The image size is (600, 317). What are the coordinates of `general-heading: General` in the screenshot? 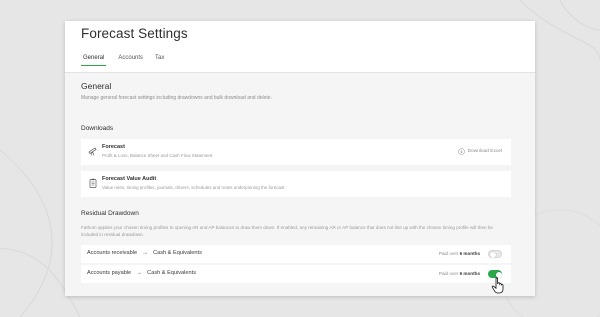 It's located at (96, 86).